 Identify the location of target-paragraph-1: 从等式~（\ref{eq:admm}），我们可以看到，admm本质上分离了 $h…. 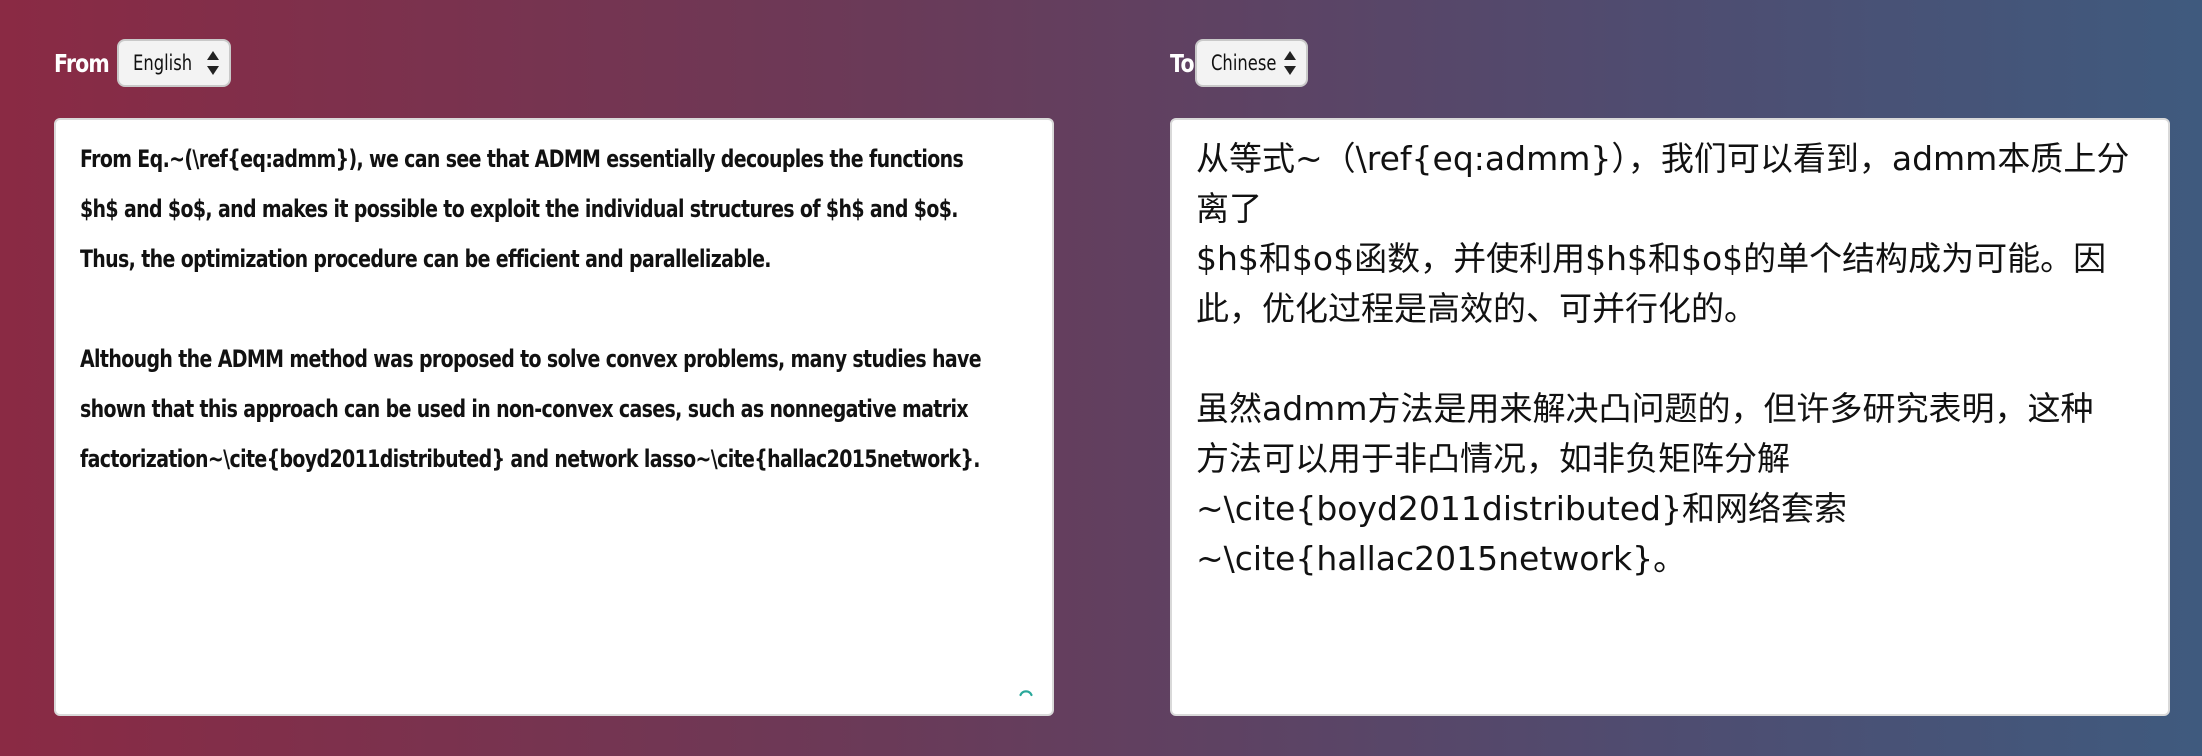
(1663, 233).